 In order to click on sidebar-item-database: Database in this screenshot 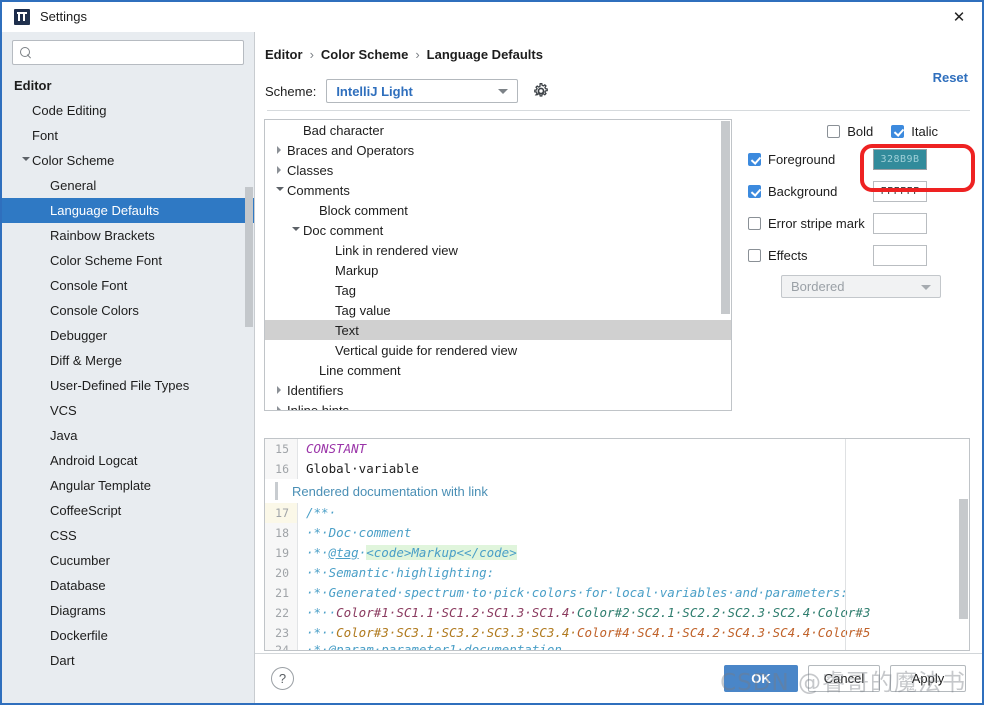, I will do `click(128, 585)`.